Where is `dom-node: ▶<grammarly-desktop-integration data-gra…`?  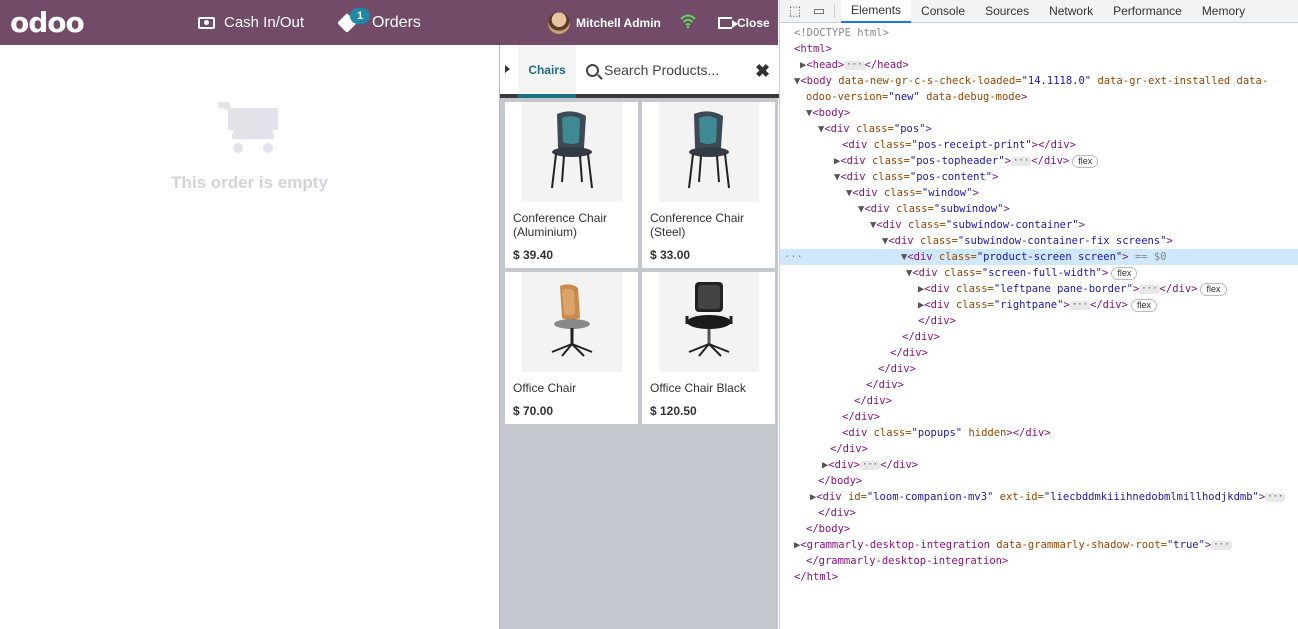
dom-node: ▶<grammarly-desktop-integration data-gra… is located at coordinates (1039, 545).